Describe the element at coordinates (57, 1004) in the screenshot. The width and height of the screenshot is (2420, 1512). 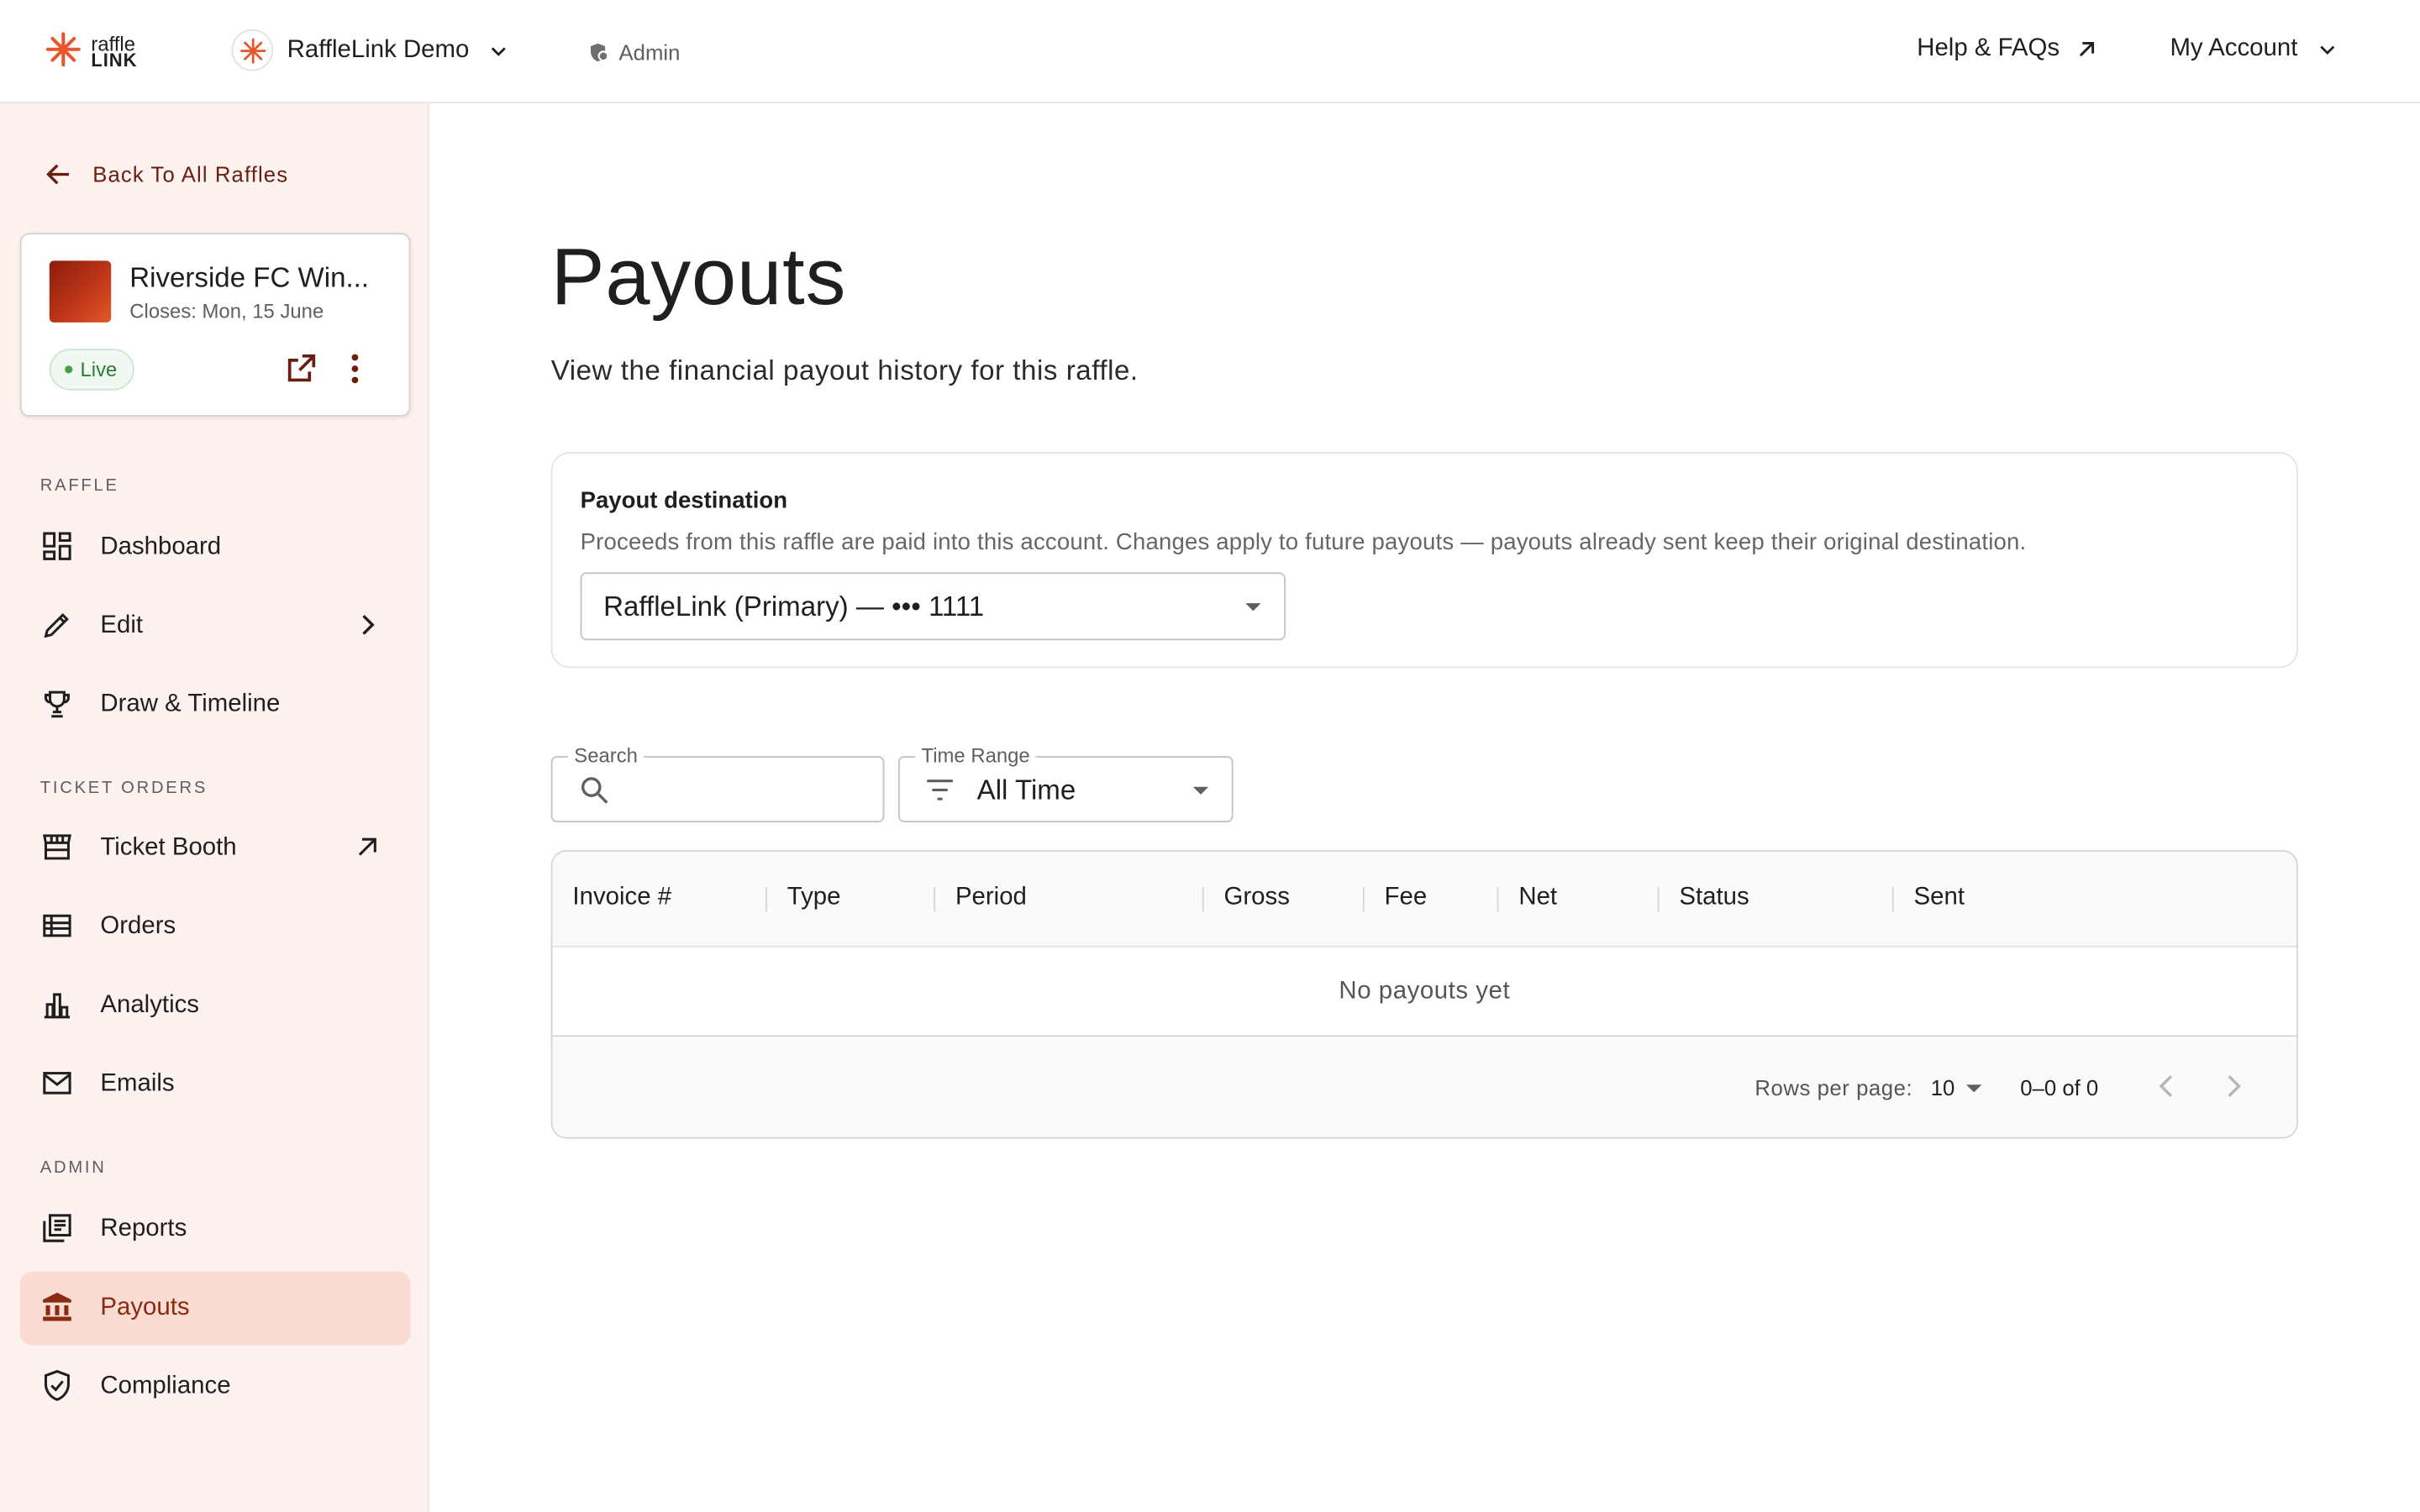
I see `bar-chart-icon` at that location.